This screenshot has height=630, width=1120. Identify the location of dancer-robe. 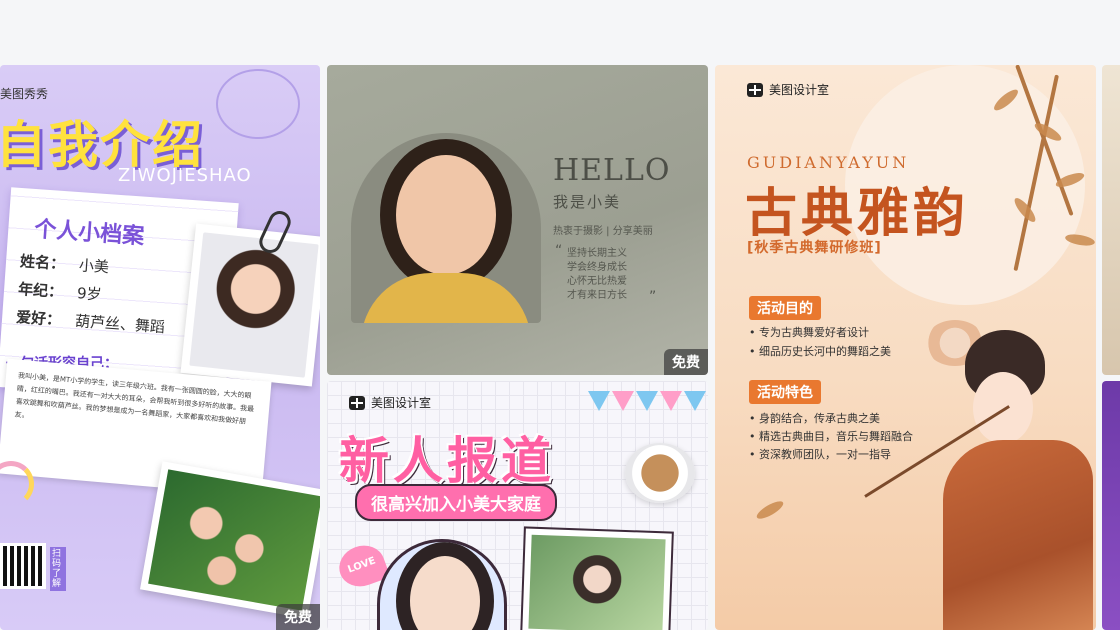
(1018, 535).